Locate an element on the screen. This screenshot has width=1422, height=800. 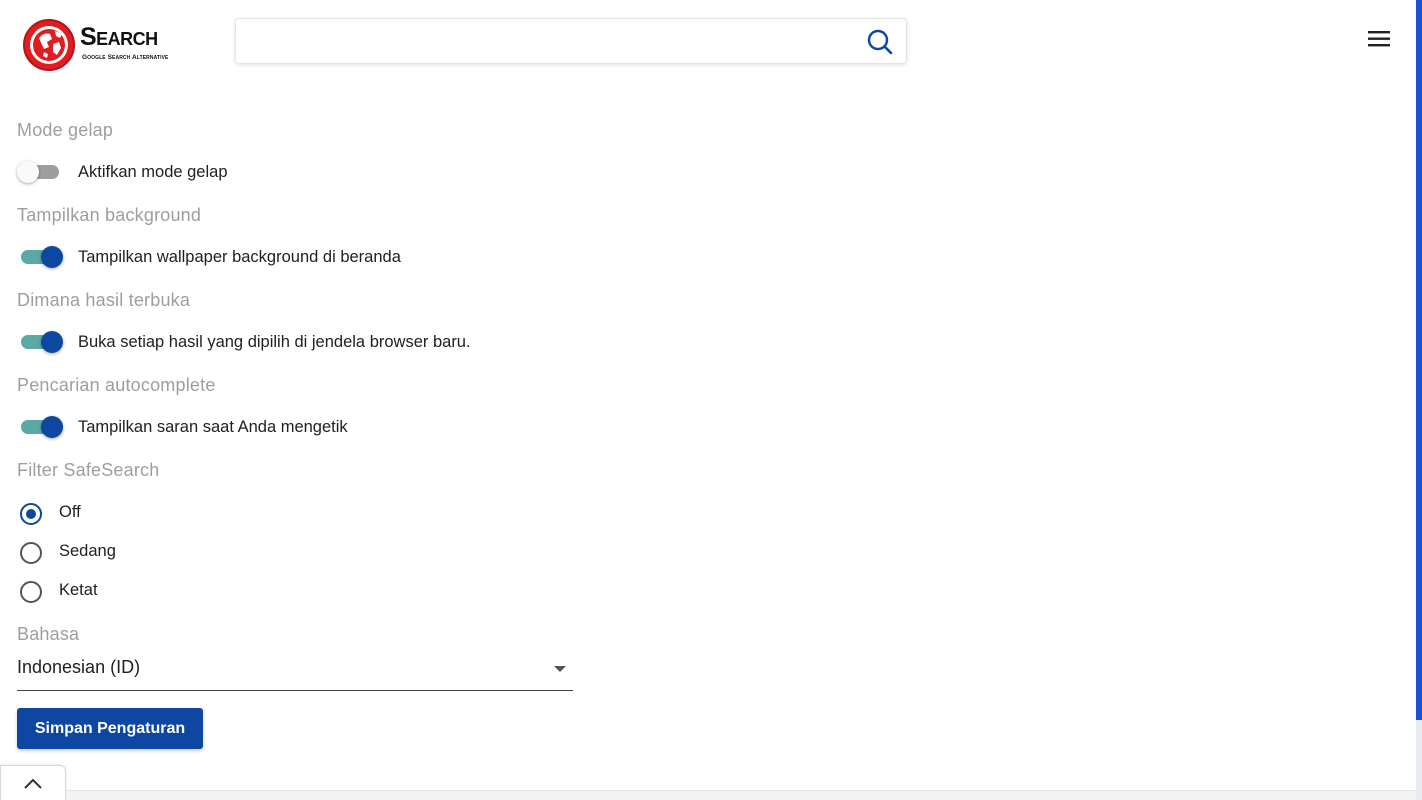
hamburger-menu-icon is located at coordinates (1379, 39).